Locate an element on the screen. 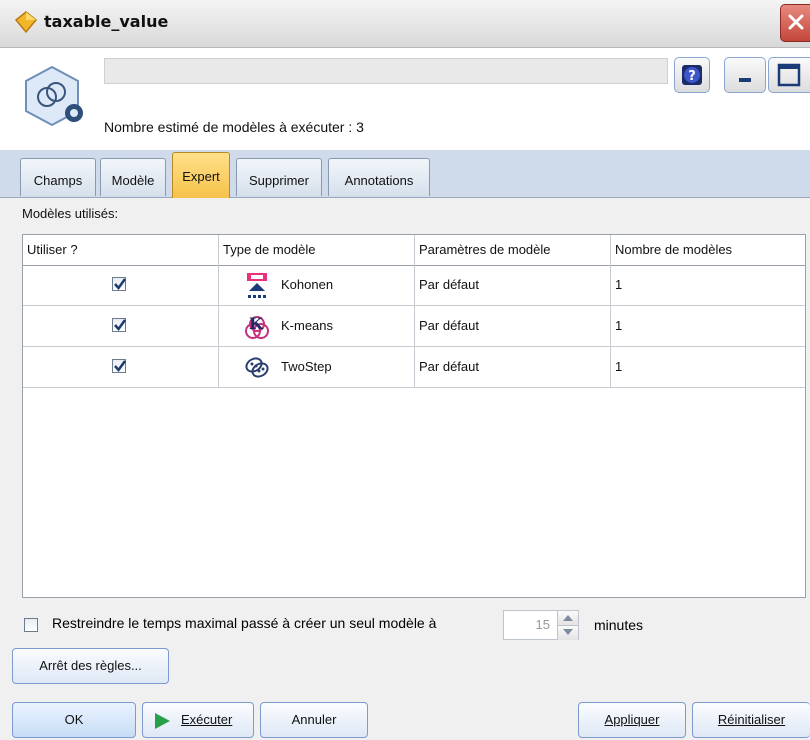 The width and height of the screenshot is (810, 740). table-row: Kohonen Par défaut 1 is located at coordinates (414, 285).